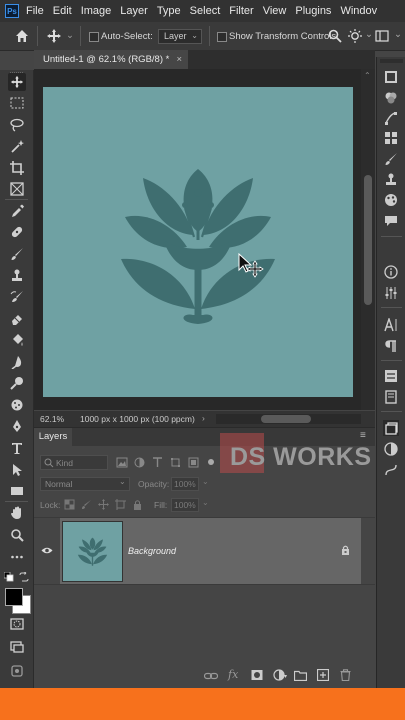  What do you see at coordinates (391, 77) in the screenshot?
I see `history-panel-icon` at bounding box center [391, 77].